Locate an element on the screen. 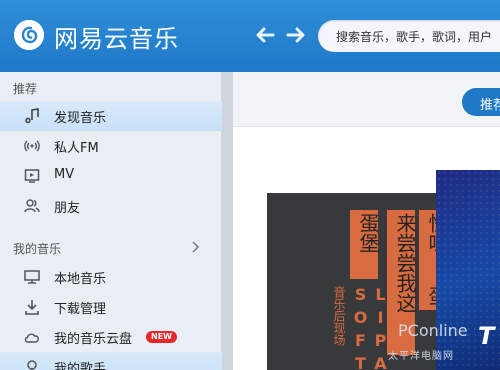 The height and width of the screenshot is (370, 500). sidebar-item-label: 我的音乐云盘 is located at coordinates (93, 339).